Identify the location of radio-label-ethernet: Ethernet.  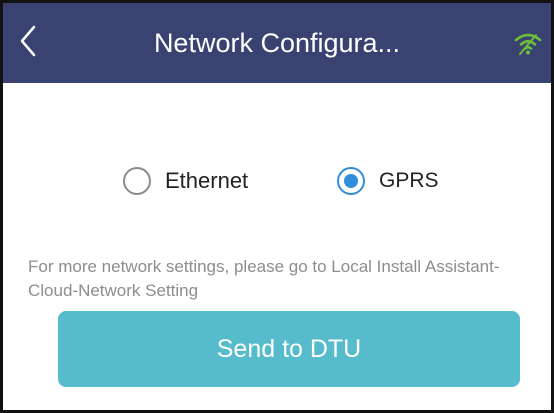
(207, 180).